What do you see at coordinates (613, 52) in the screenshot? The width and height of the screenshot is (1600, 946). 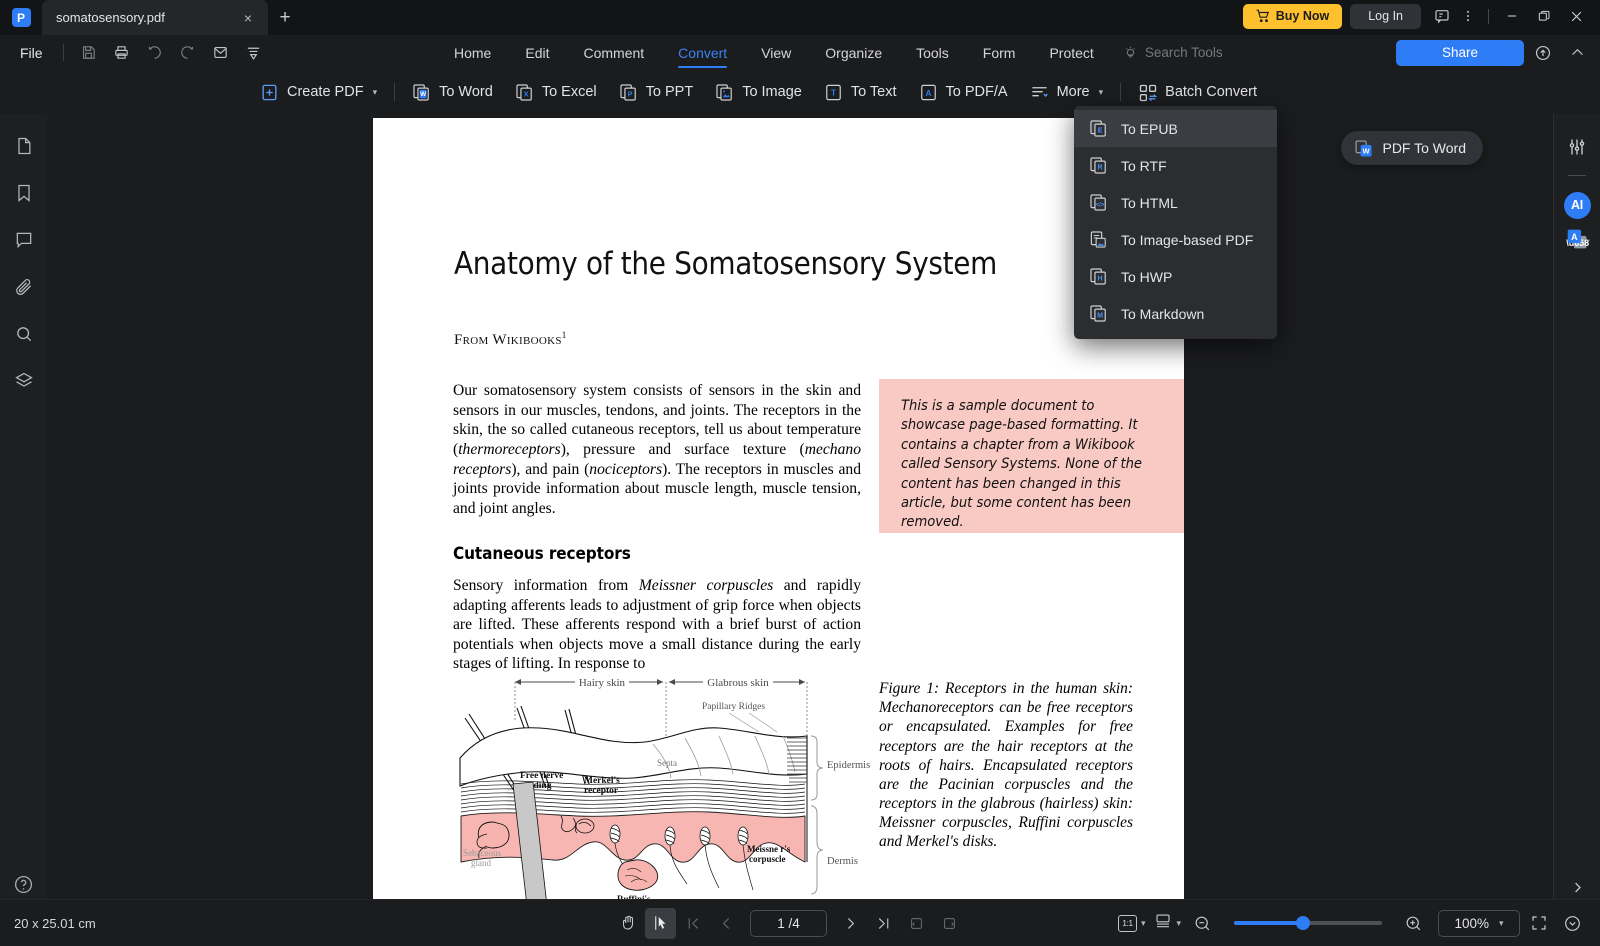 I see `menu-comment: Comment` at bounding box center [613, 52].